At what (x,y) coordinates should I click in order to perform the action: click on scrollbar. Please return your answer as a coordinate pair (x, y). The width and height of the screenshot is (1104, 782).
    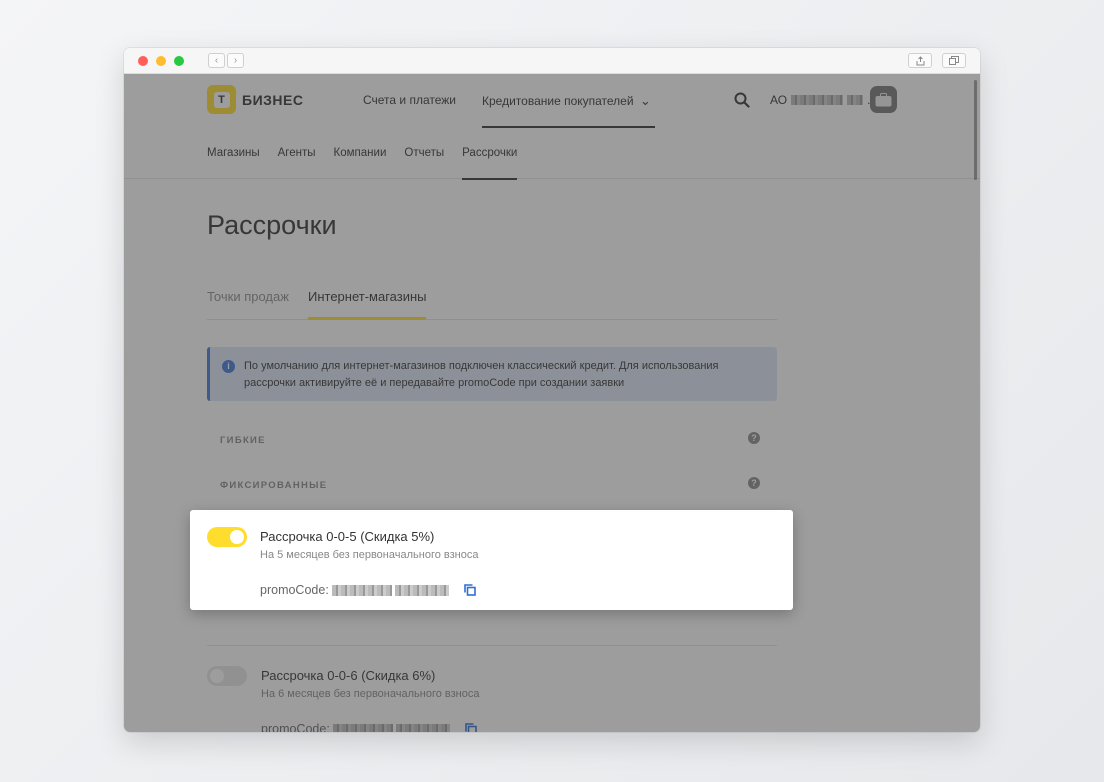
    Looking at the image, I should click on (975, 130).